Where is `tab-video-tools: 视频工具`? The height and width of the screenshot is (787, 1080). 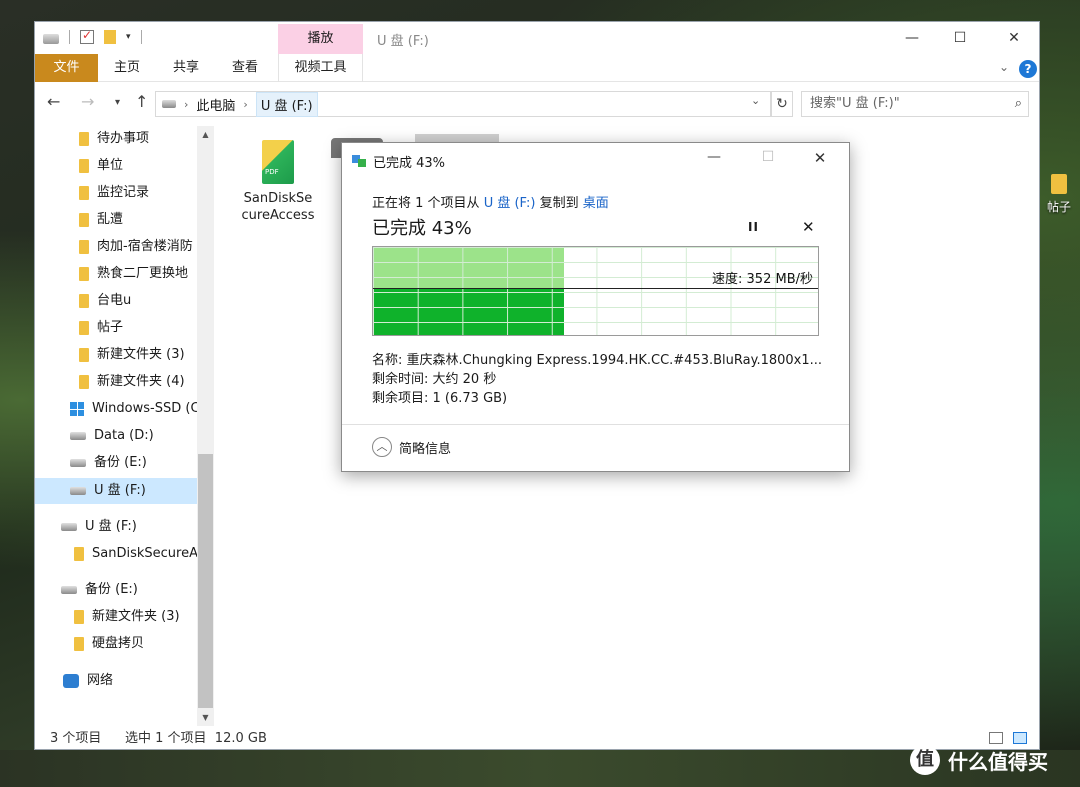
tab-video-tools: 视频工具 is located at coordinates (320, 68).